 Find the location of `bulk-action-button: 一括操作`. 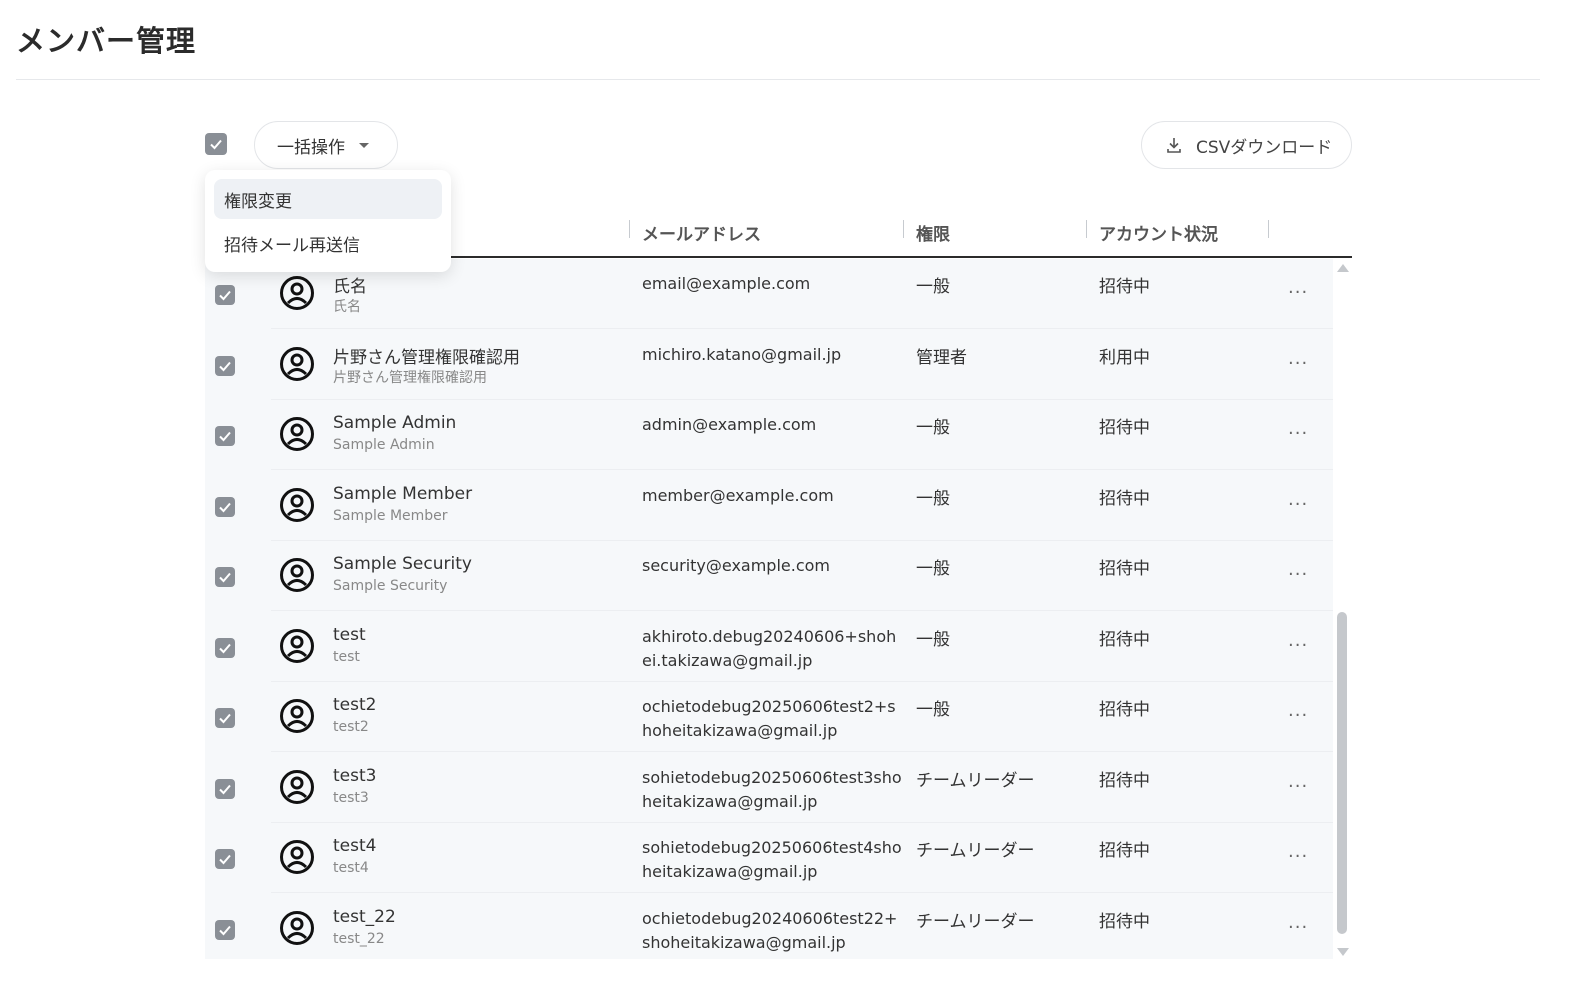

bulk-action-button: 一括操作 is located at coordinates (326, 145).